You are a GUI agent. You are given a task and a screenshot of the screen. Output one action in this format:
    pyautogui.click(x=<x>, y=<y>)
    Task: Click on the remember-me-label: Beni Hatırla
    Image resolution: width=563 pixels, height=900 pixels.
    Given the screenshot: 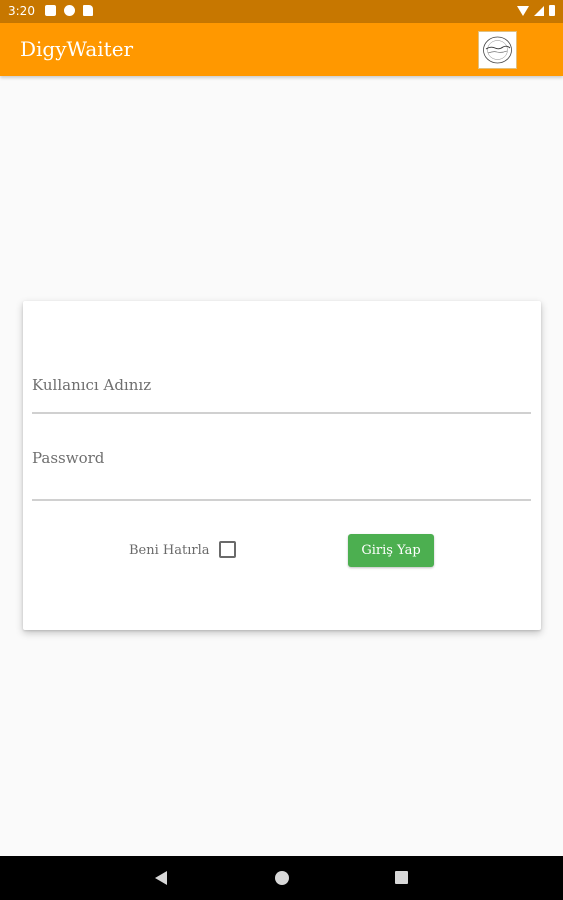 What is the action you would take?
    pyautogui.click(x=169, y=550)
    